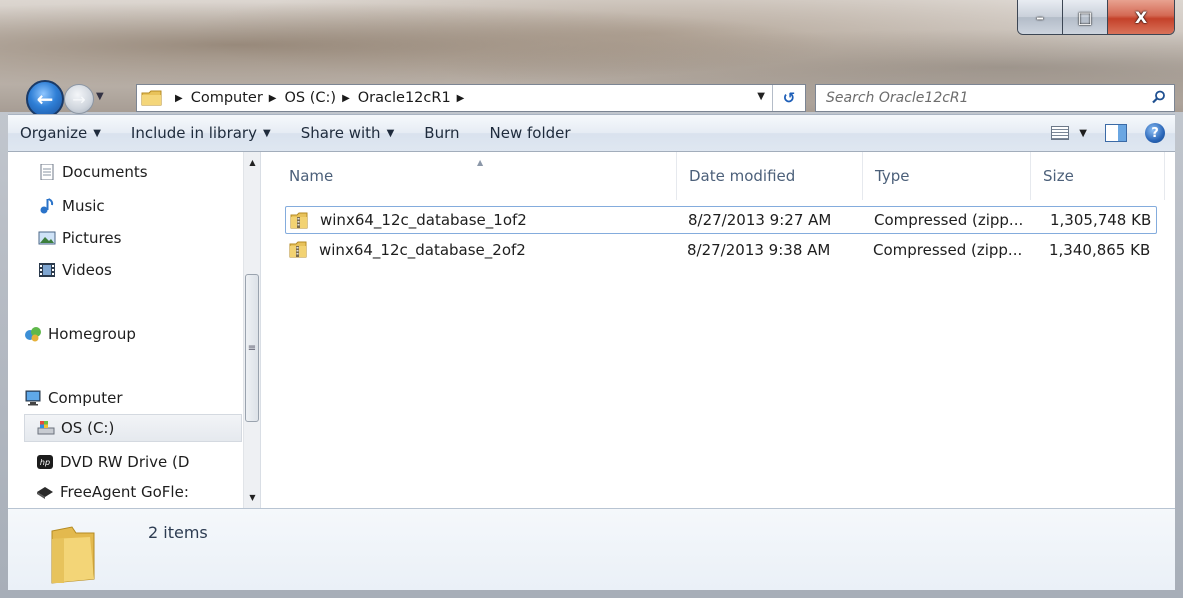  I want to click on caption-buttons: – □ X, so click(1096, 17).